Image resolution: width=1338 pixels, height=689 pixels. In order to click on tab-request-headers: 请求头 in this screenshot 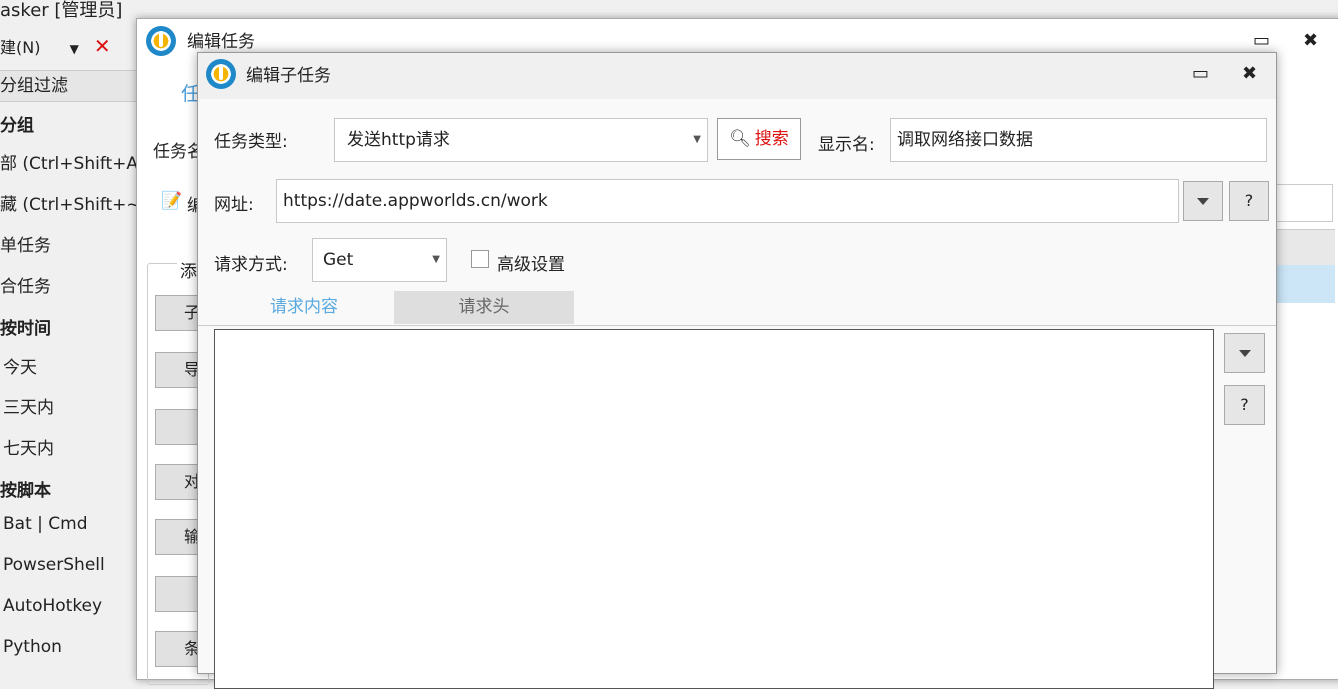, I will do `click(484, 307)`.